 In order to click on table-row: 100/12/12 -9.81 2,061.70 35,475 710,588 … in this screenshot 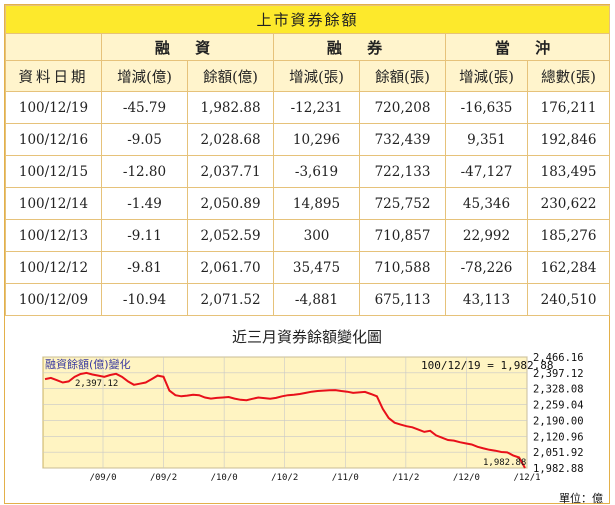, I will do `click(308, 267)`.